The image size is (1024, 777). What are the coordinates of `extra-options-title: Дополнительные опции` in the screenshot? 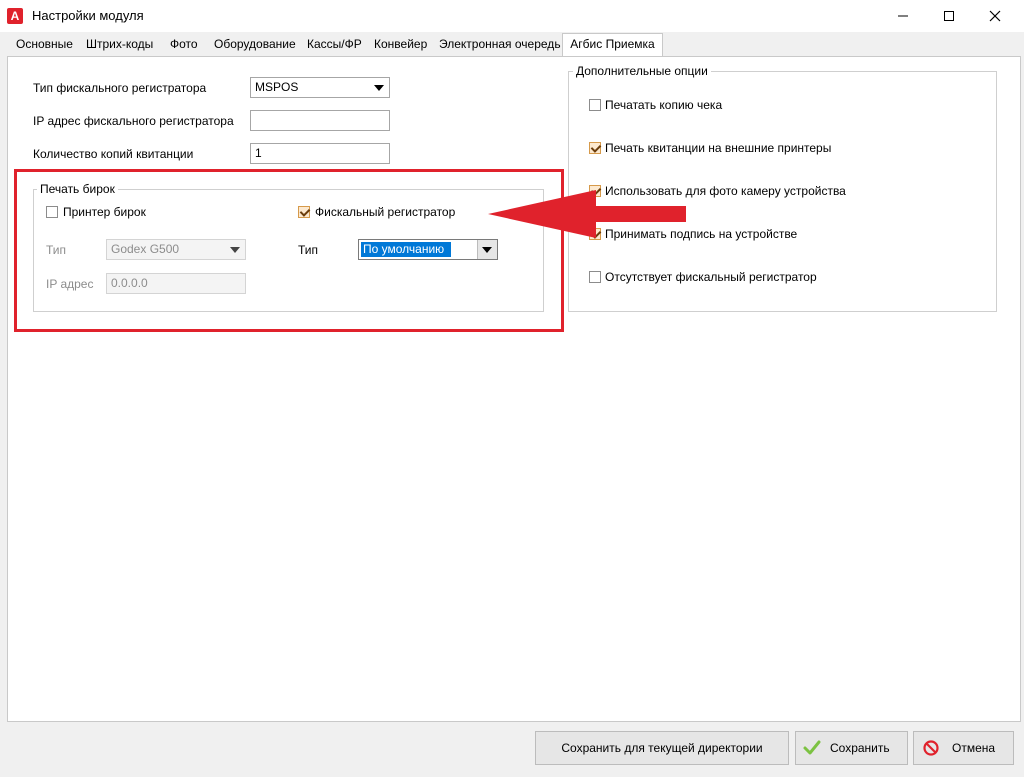 It's located at (642, 71).